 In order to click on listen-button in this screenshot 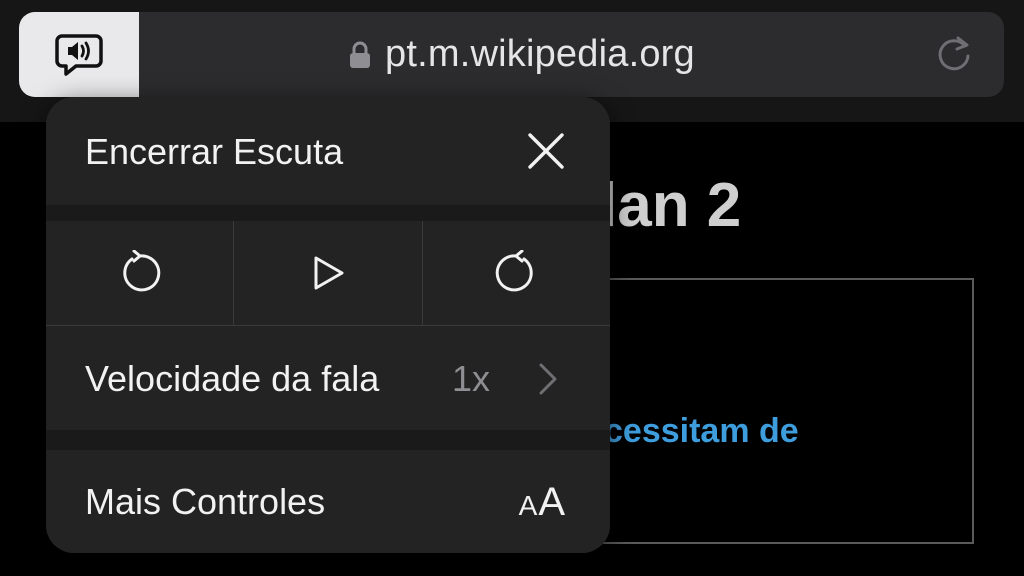, I will do `click(79, 54)`.